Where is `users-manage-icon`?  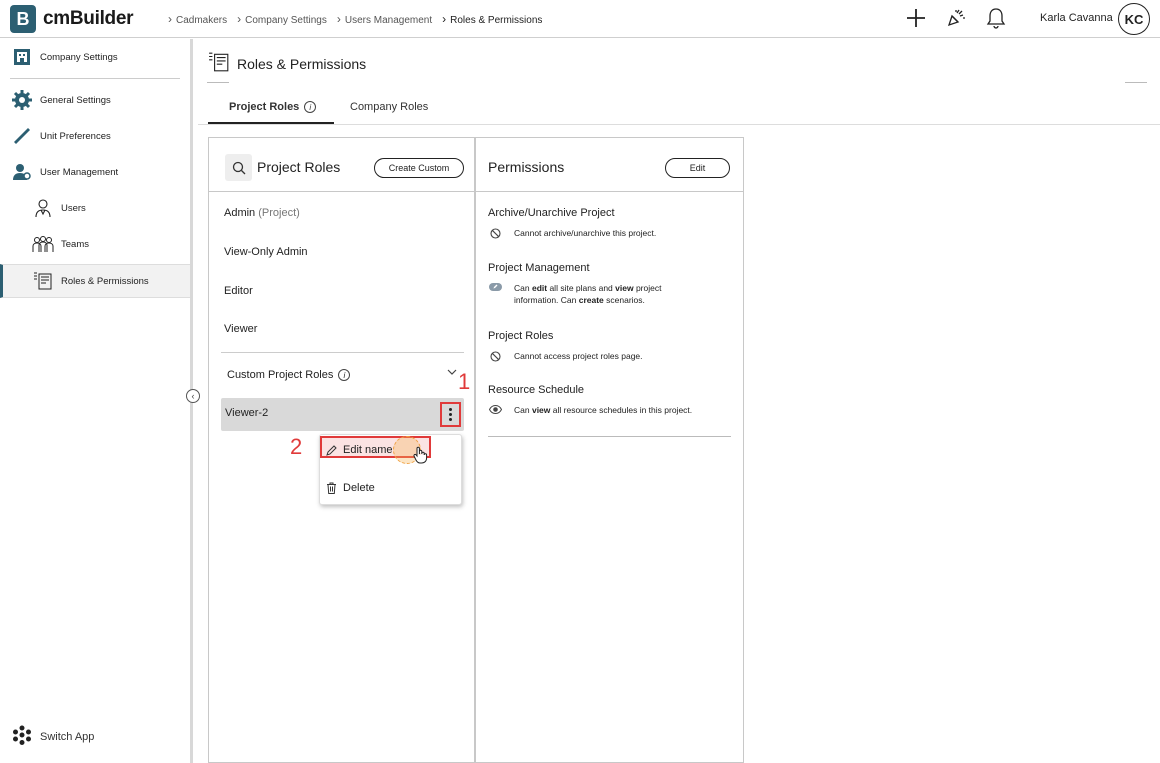 users-manage-icon is located at coordinates (22, 172).